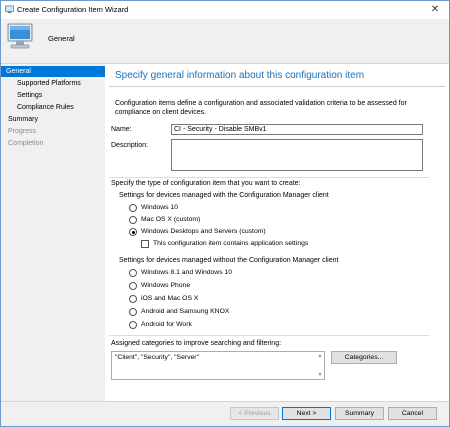 The width and height of the screenshot is (450, 427). Describe the element at coordinates (133, 220) in the screenshot. I see `radio-mac-os-x-custom` at that location.